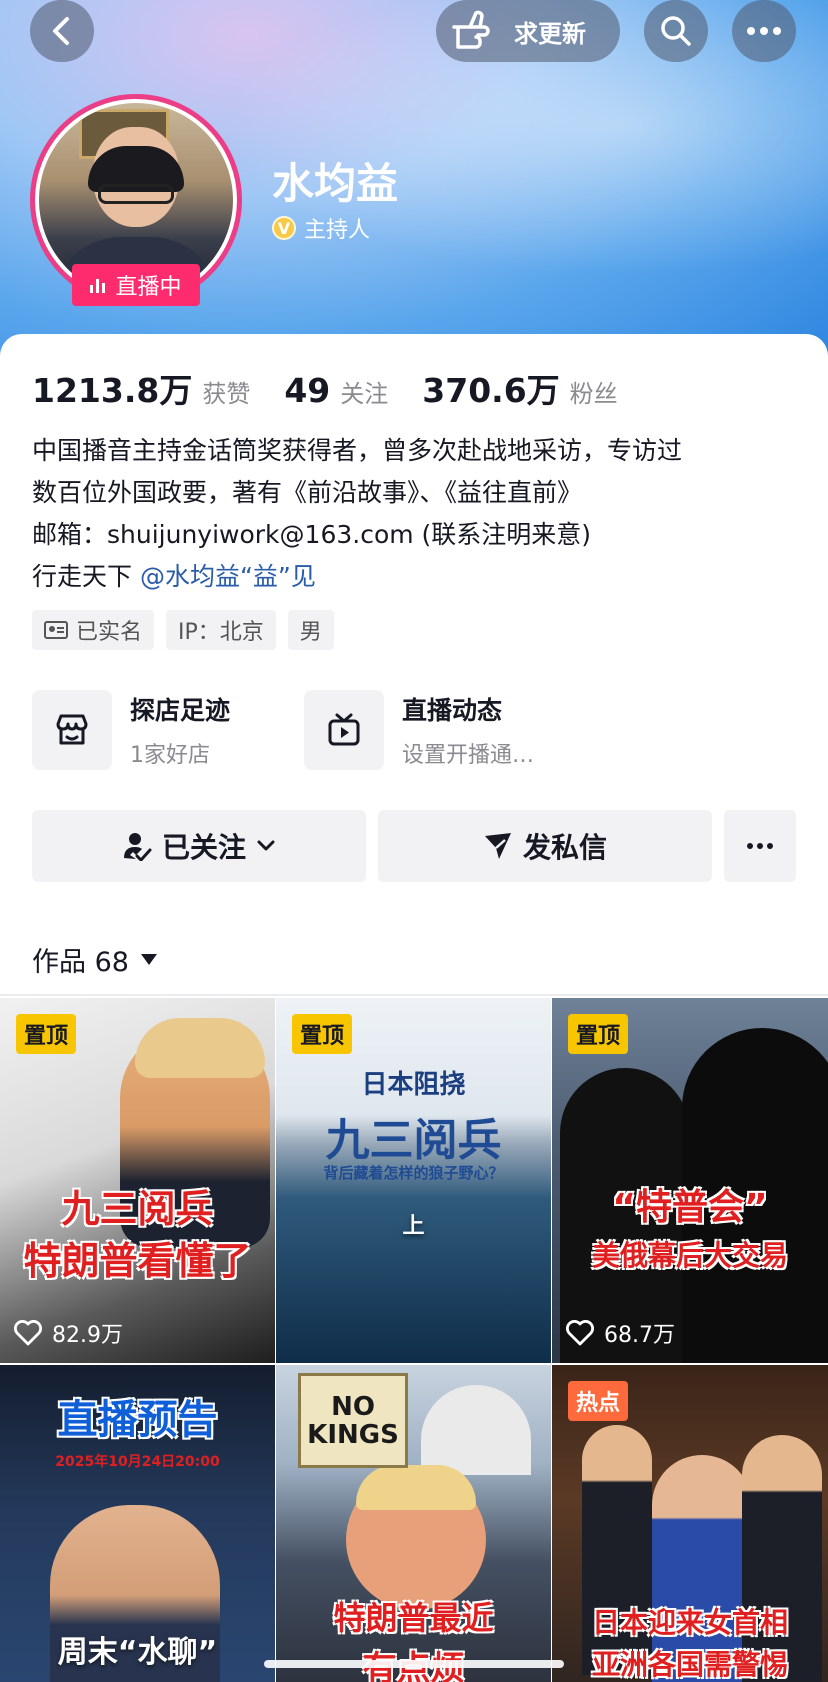 The image size is (828, 1682). I want to click on works-tab: 作品 68, so click(94, 959).